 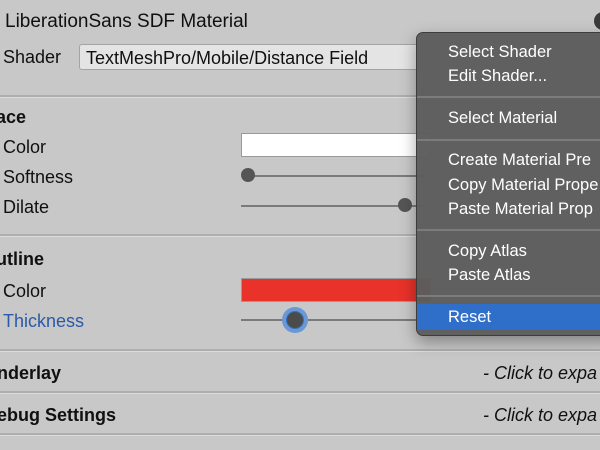 I want to click on shader-dropdown: TextMeshPro/Mobile/Distance Field, so click(x=249, y=57).